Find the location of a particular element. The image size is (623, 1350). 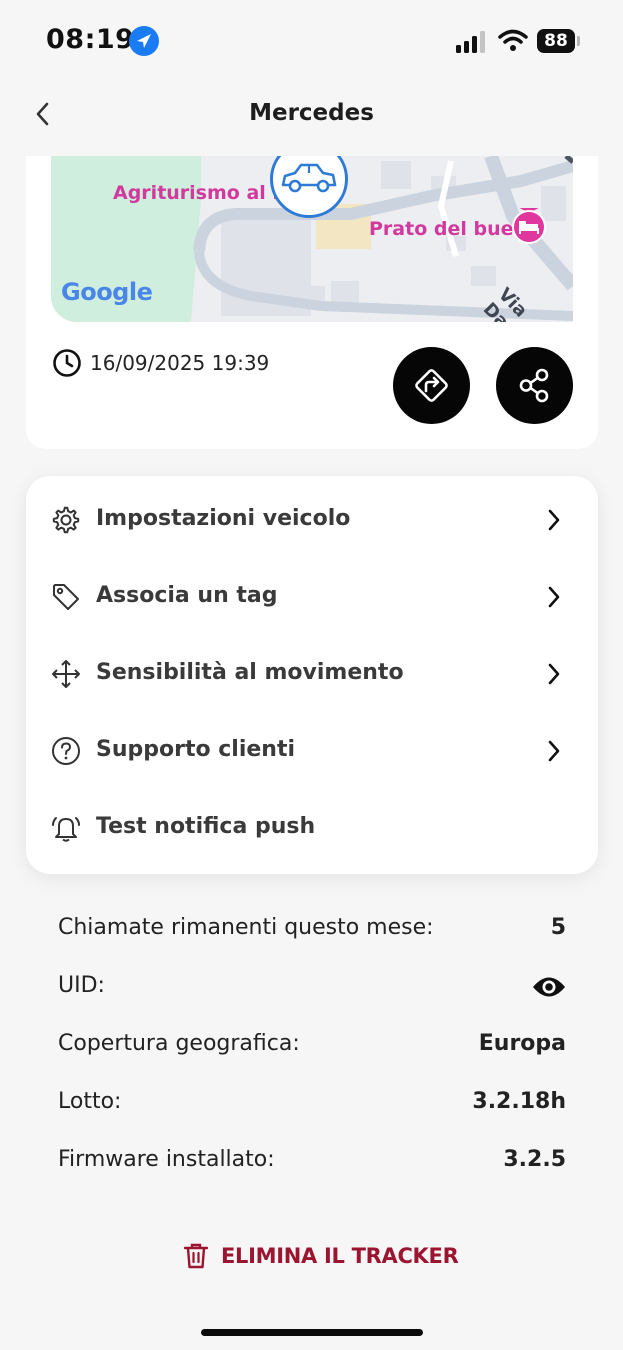

info-value: 5 is located at coordinates (558, 927).